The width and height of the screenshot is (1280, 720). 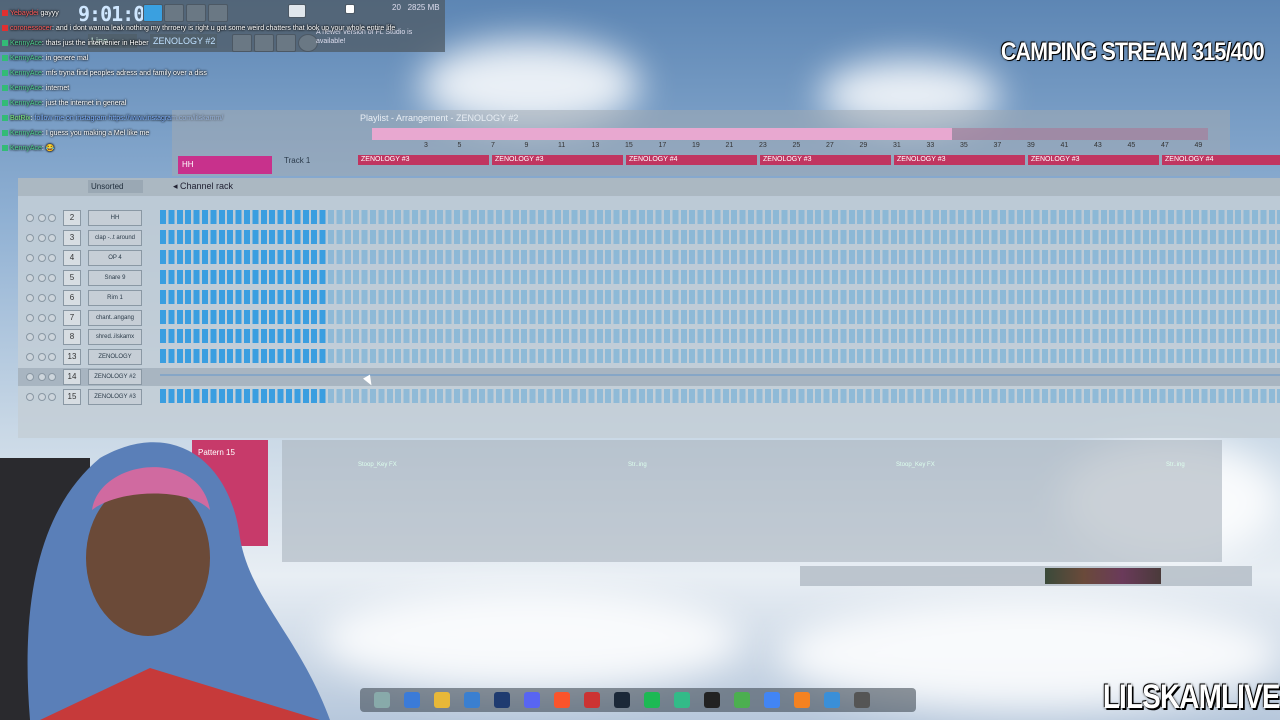 I want to click on channel-row: 8 shred..ilskamx, so click(x=649, y=337).